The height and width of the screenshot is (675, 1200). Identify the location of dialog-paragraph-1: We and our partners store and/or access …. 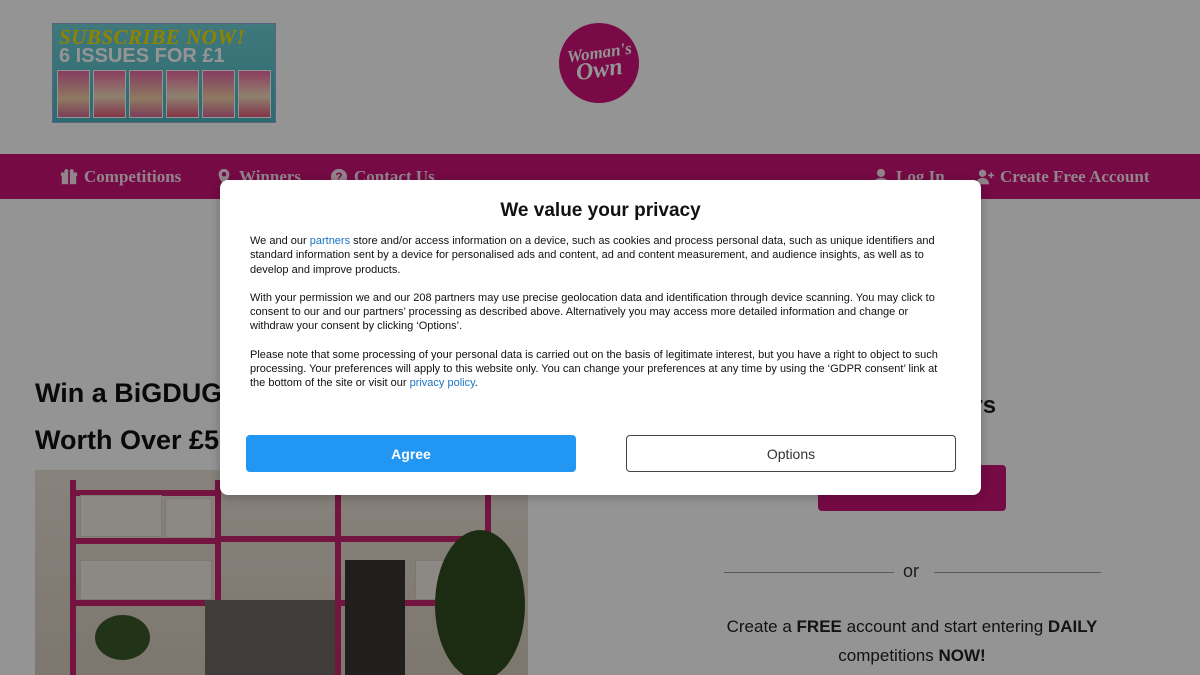
(601, 255).